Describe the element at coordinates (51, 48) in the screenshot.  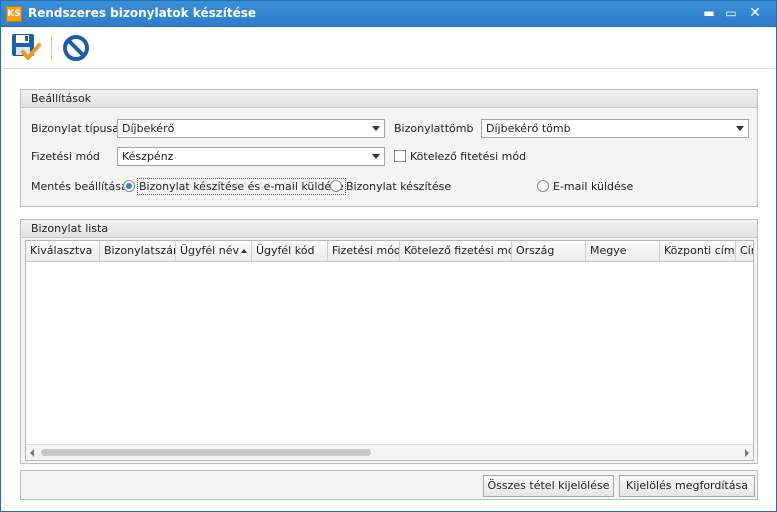
I see `toolbar-separator` at that location.